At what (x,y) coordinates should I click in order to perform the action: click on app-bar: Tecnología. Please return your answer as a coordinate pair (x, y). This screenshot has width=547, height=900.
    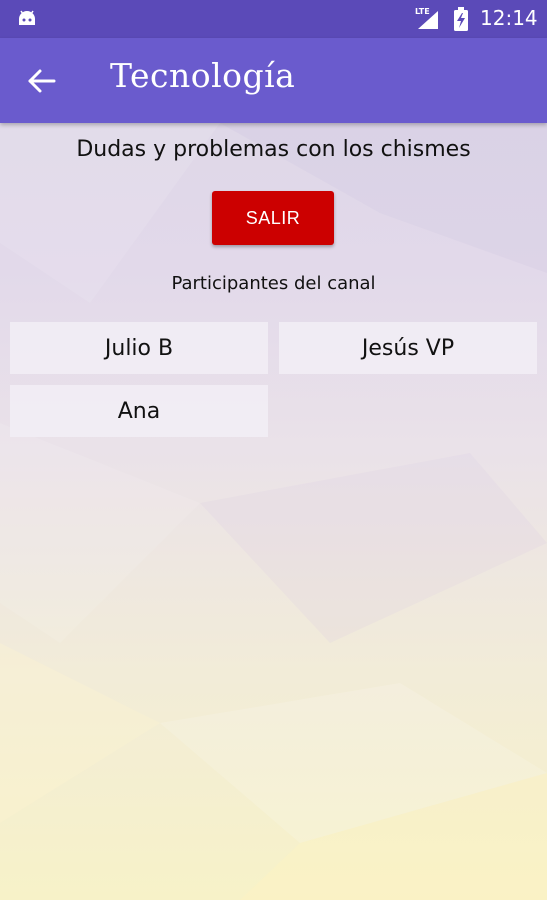
    Looking at the image, I should click on (273, 80).